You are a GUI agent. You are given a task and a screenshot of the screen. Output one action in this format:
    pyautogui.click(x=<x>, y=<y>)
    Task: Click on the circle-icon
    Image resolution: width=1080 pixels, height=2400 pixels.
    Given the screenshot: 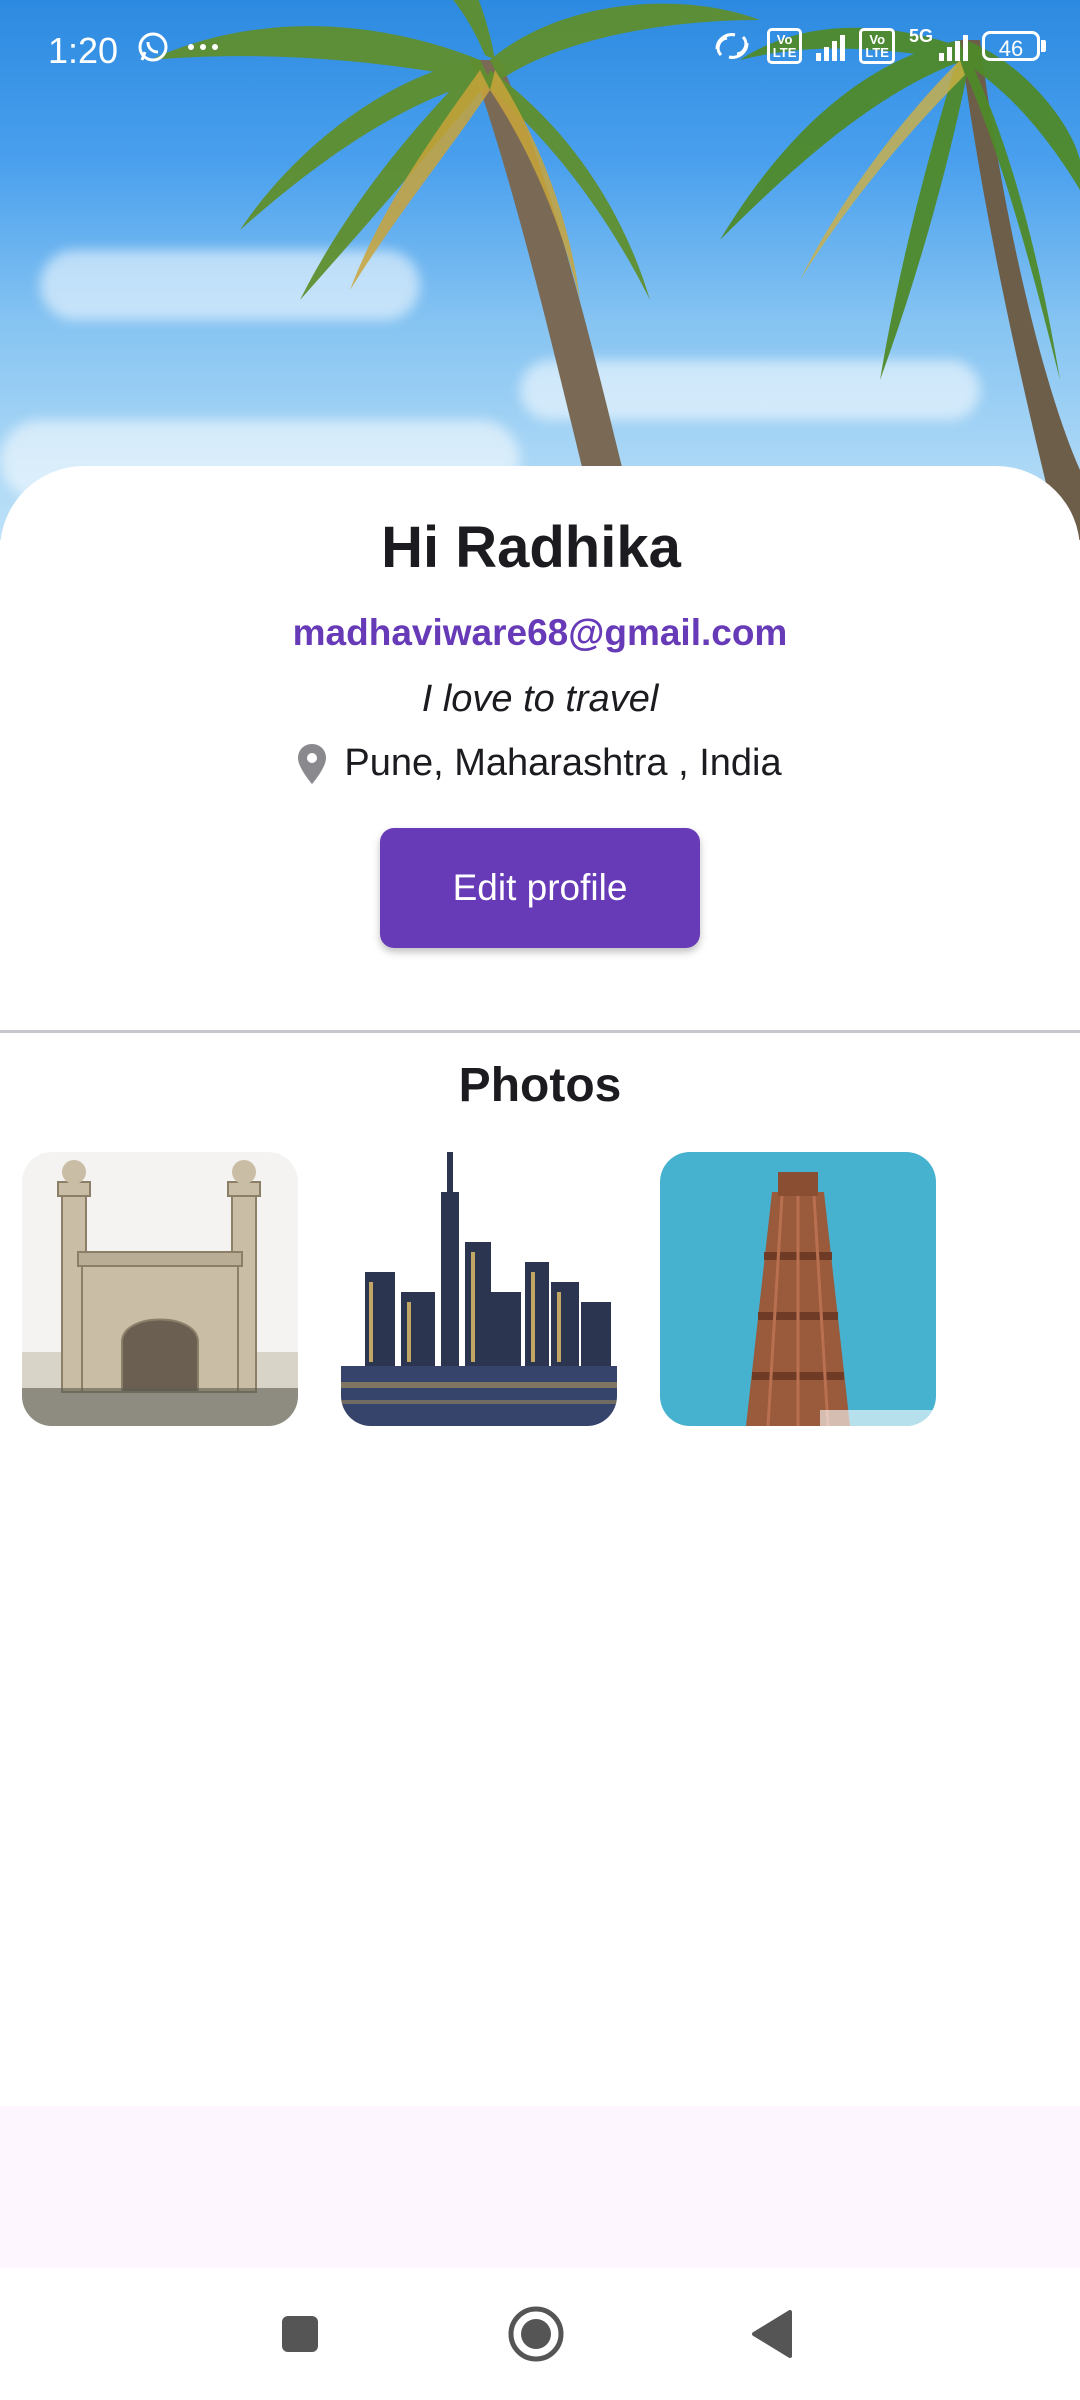 What is the action you would take?
    pyautogui.click(x=536, y=2334)
    